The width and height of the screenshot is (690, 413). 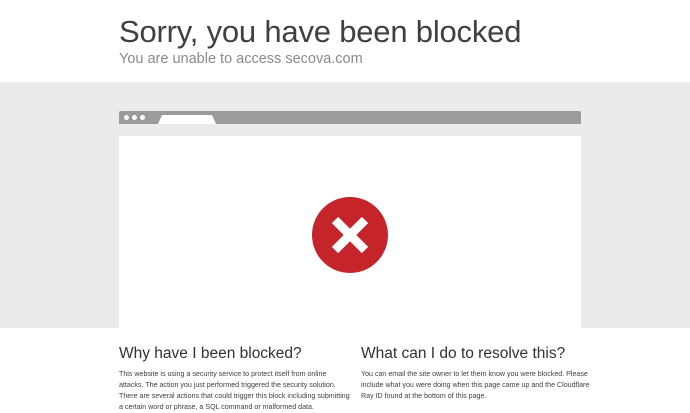 I want to click on error-x-icon, so click(x=350, y=235).